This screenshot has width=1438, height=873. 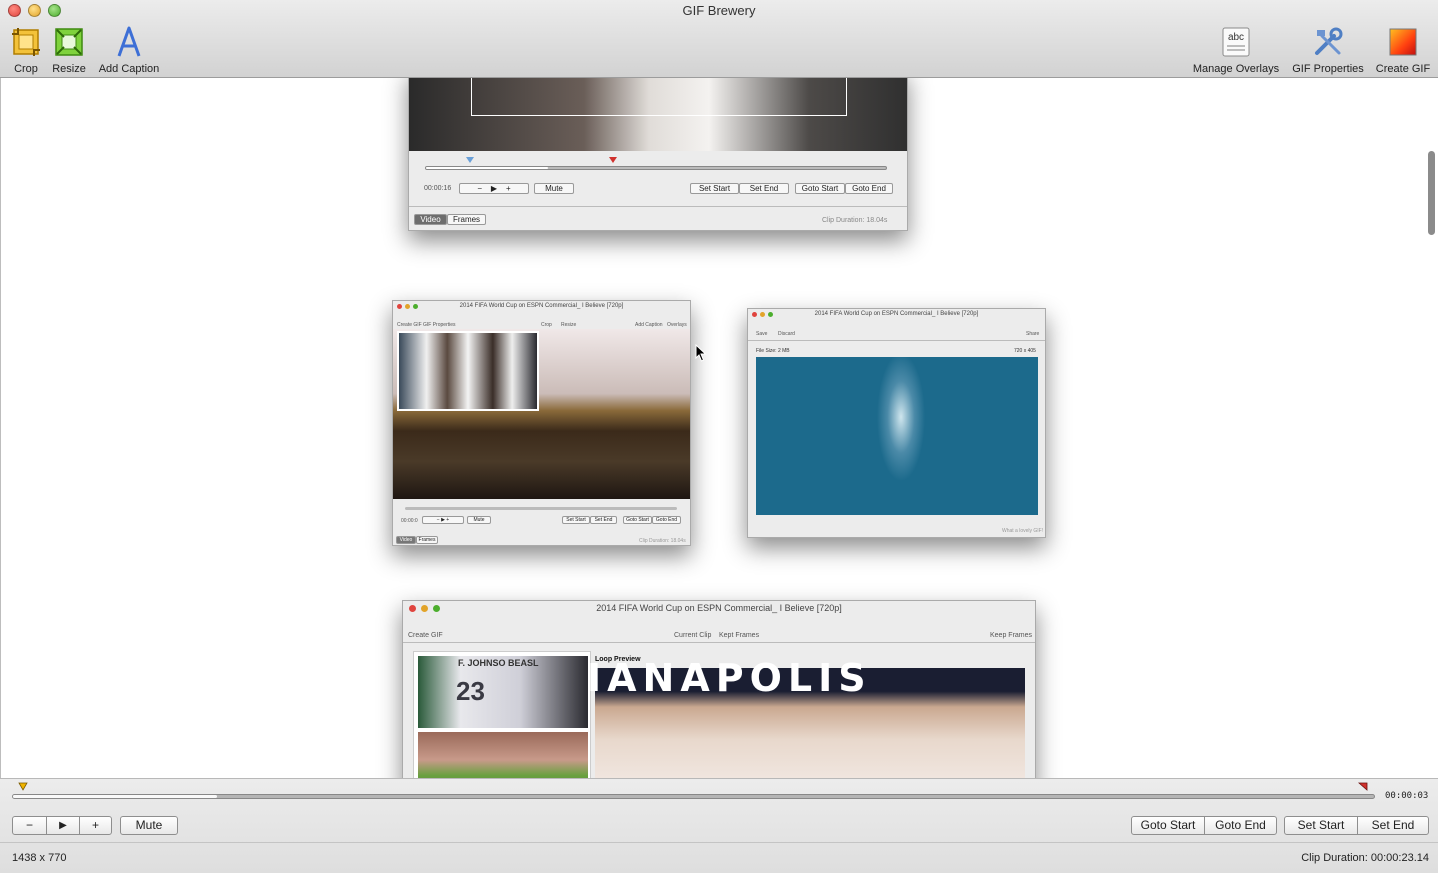 I want to click on crop-button: Crop, so click(x=26, y=50).